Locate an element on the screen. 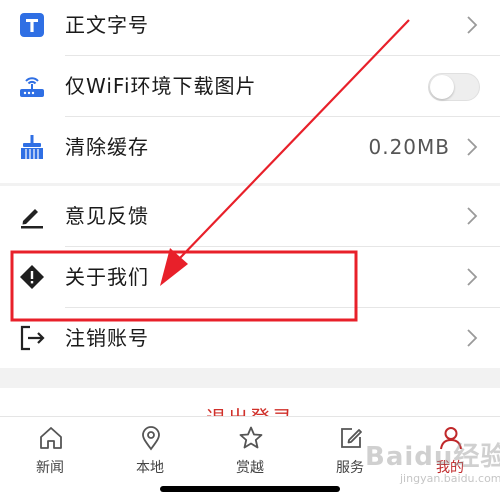 The width and height of the screenshot is (500, 500). settings-row-wifi-images: 仅WiFi环境下载图片 is located at coordinates (250, 86).